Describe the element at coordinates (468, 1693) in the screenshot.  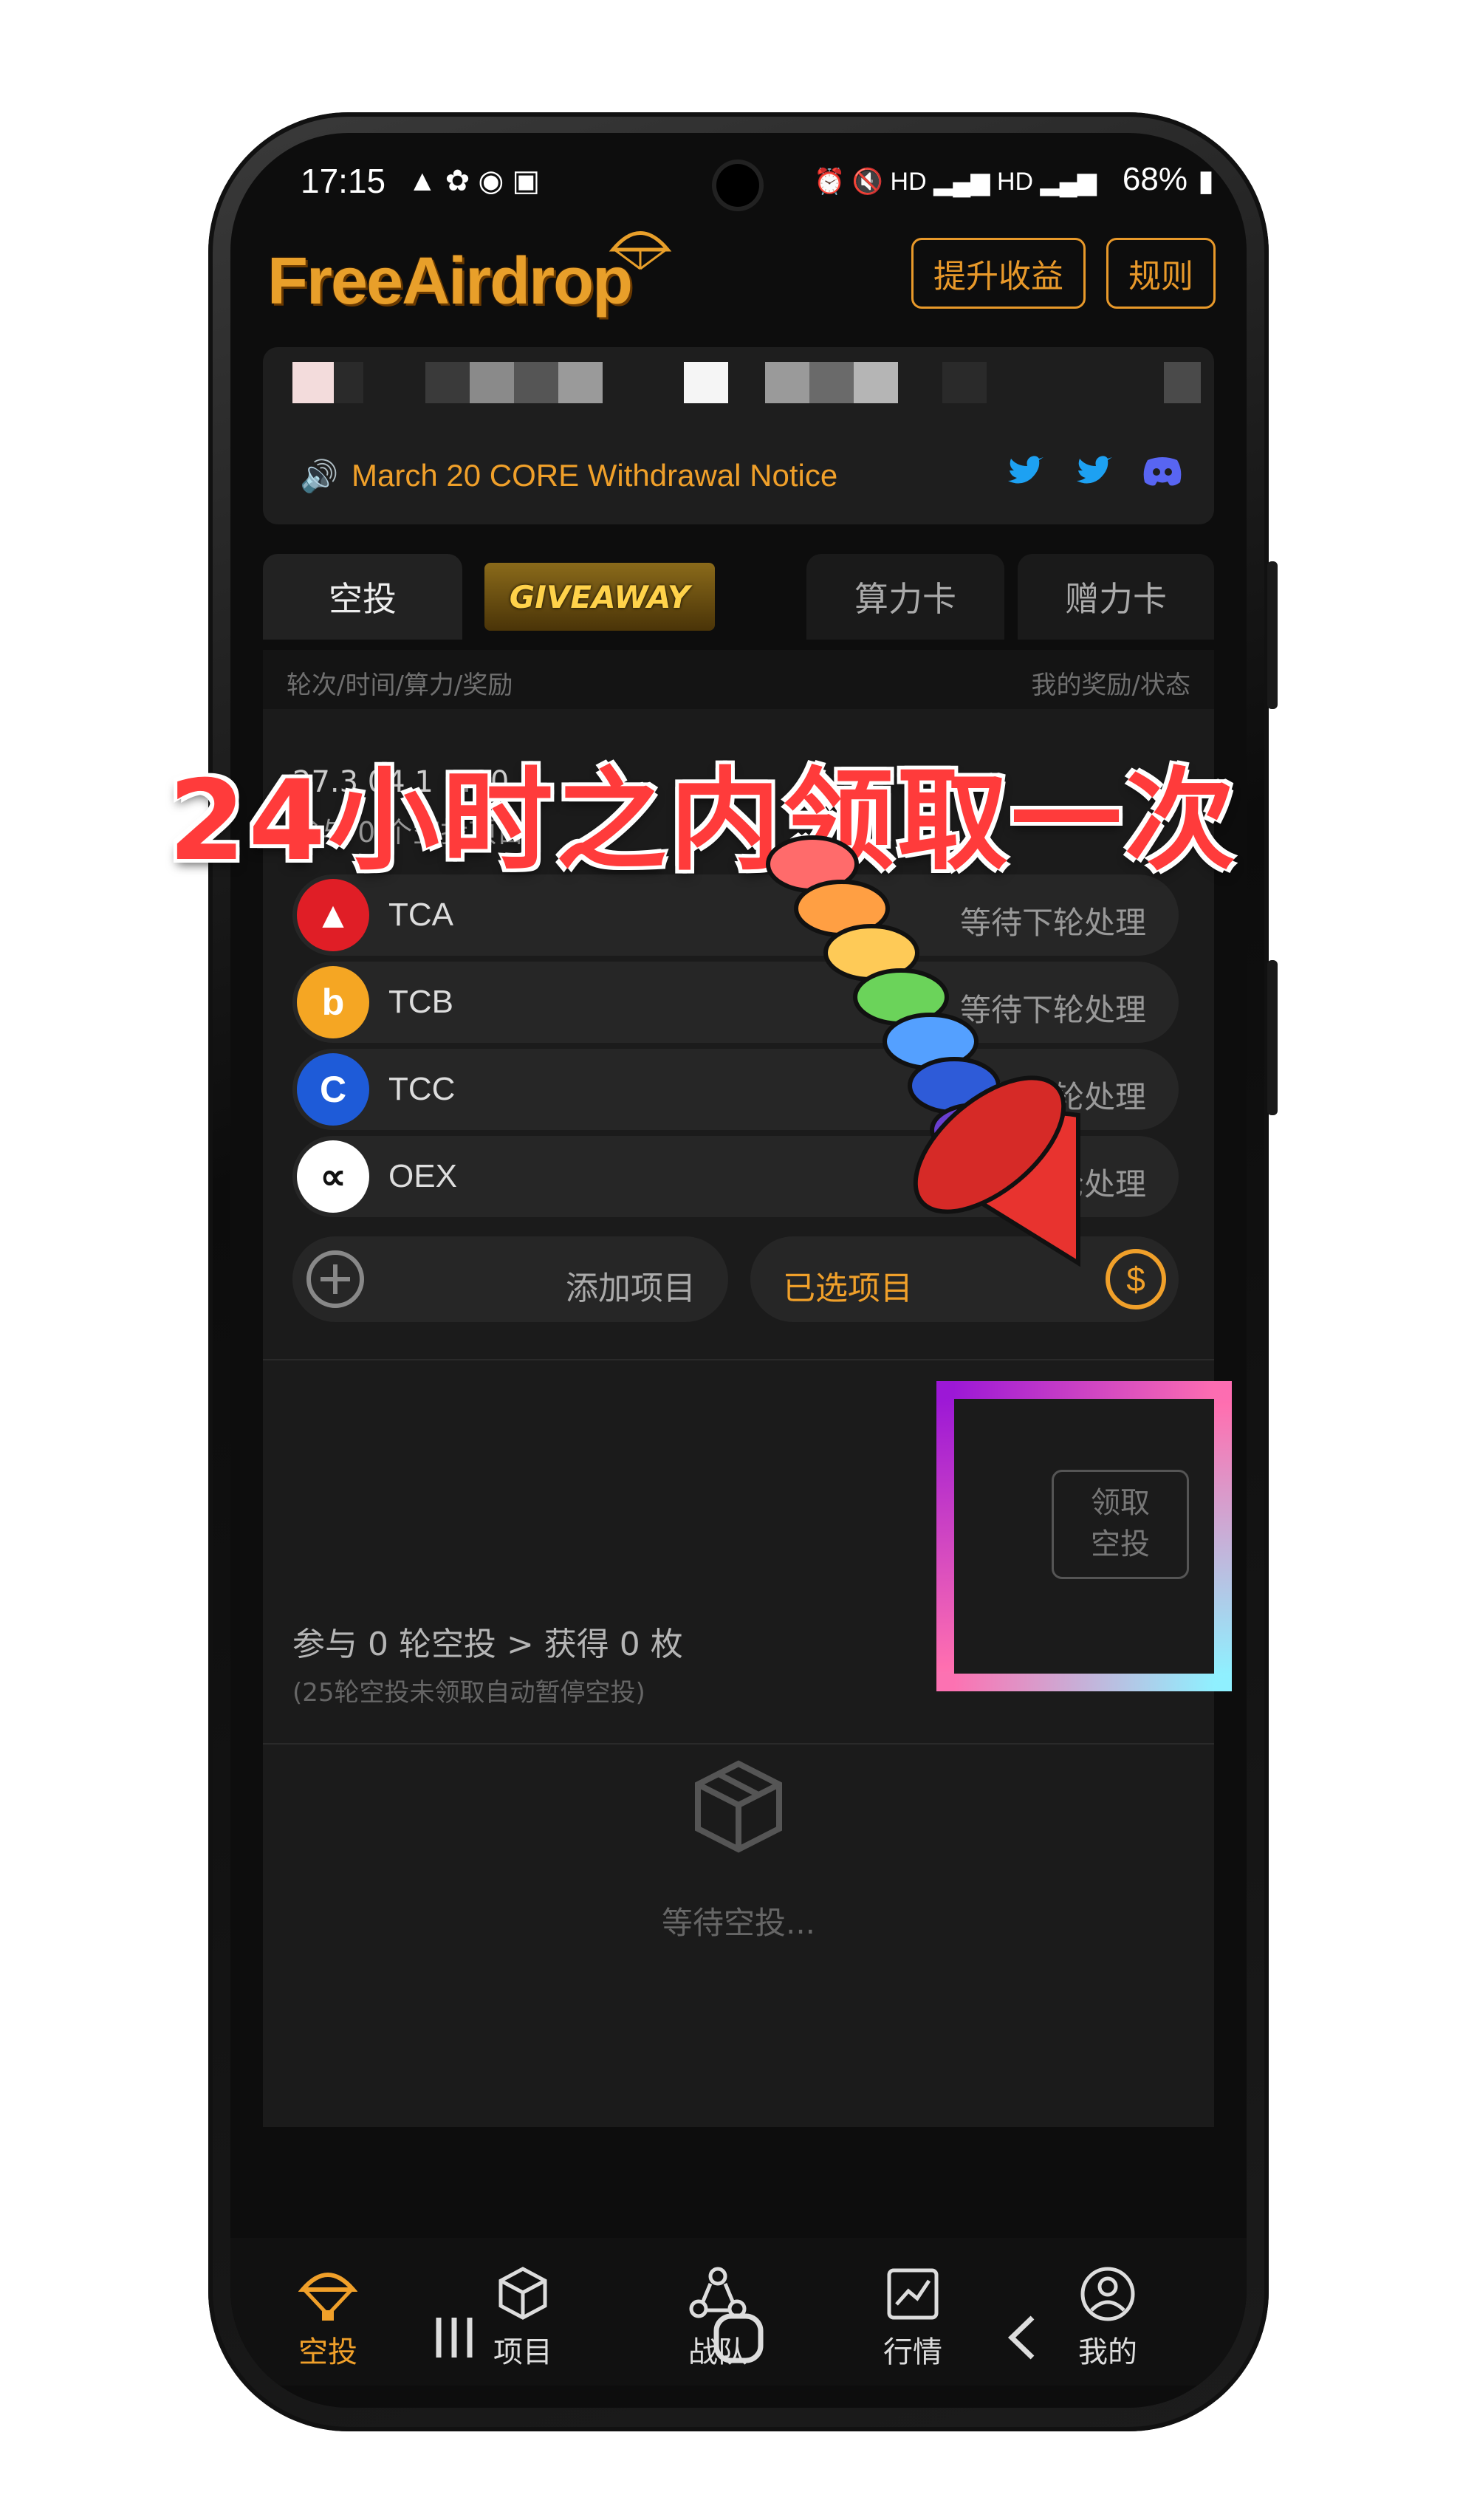
I see `claim-note: (25轮空投未领取自动暂停空投)` at that location.